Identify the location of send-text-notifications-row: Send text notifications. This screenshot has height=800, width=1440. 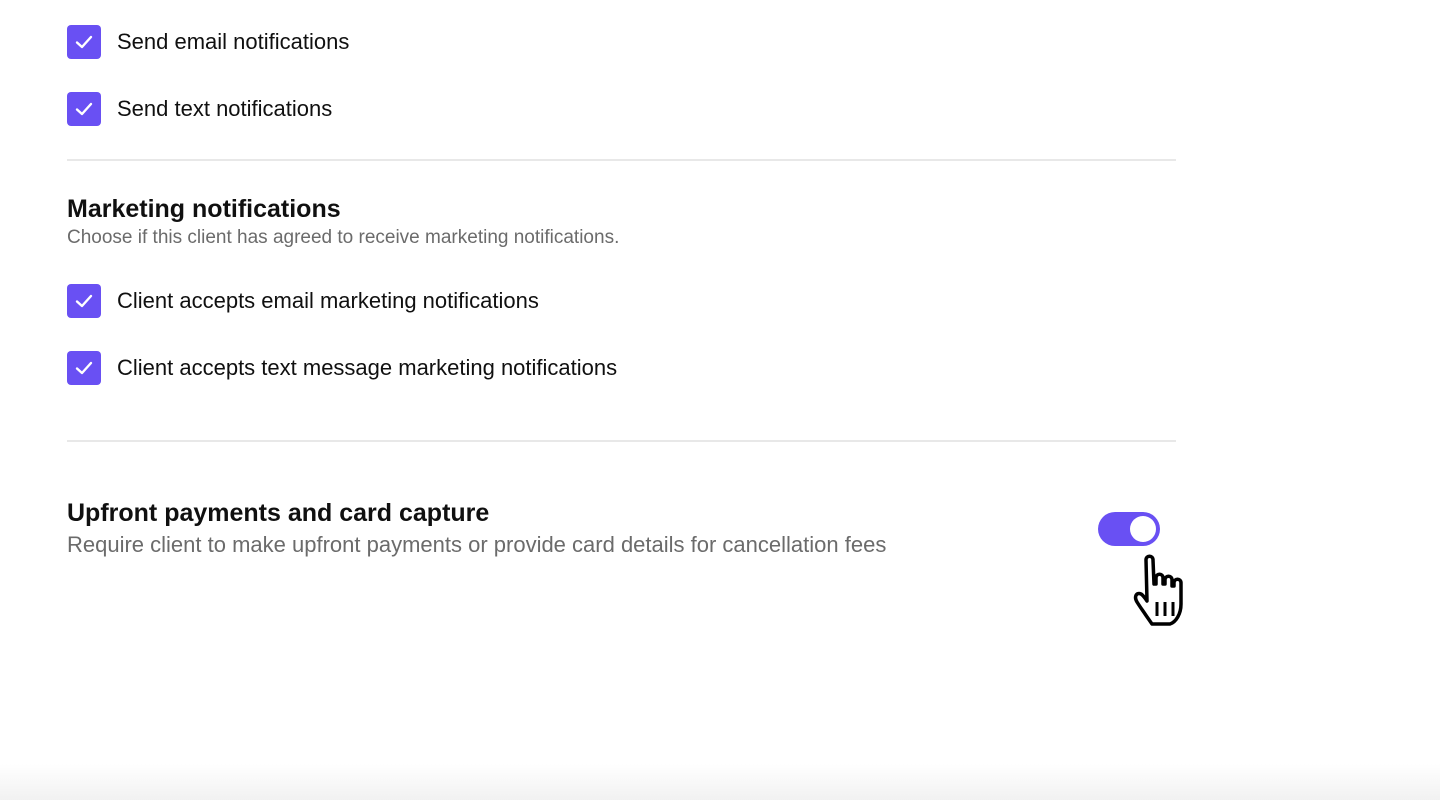
(199, 109).